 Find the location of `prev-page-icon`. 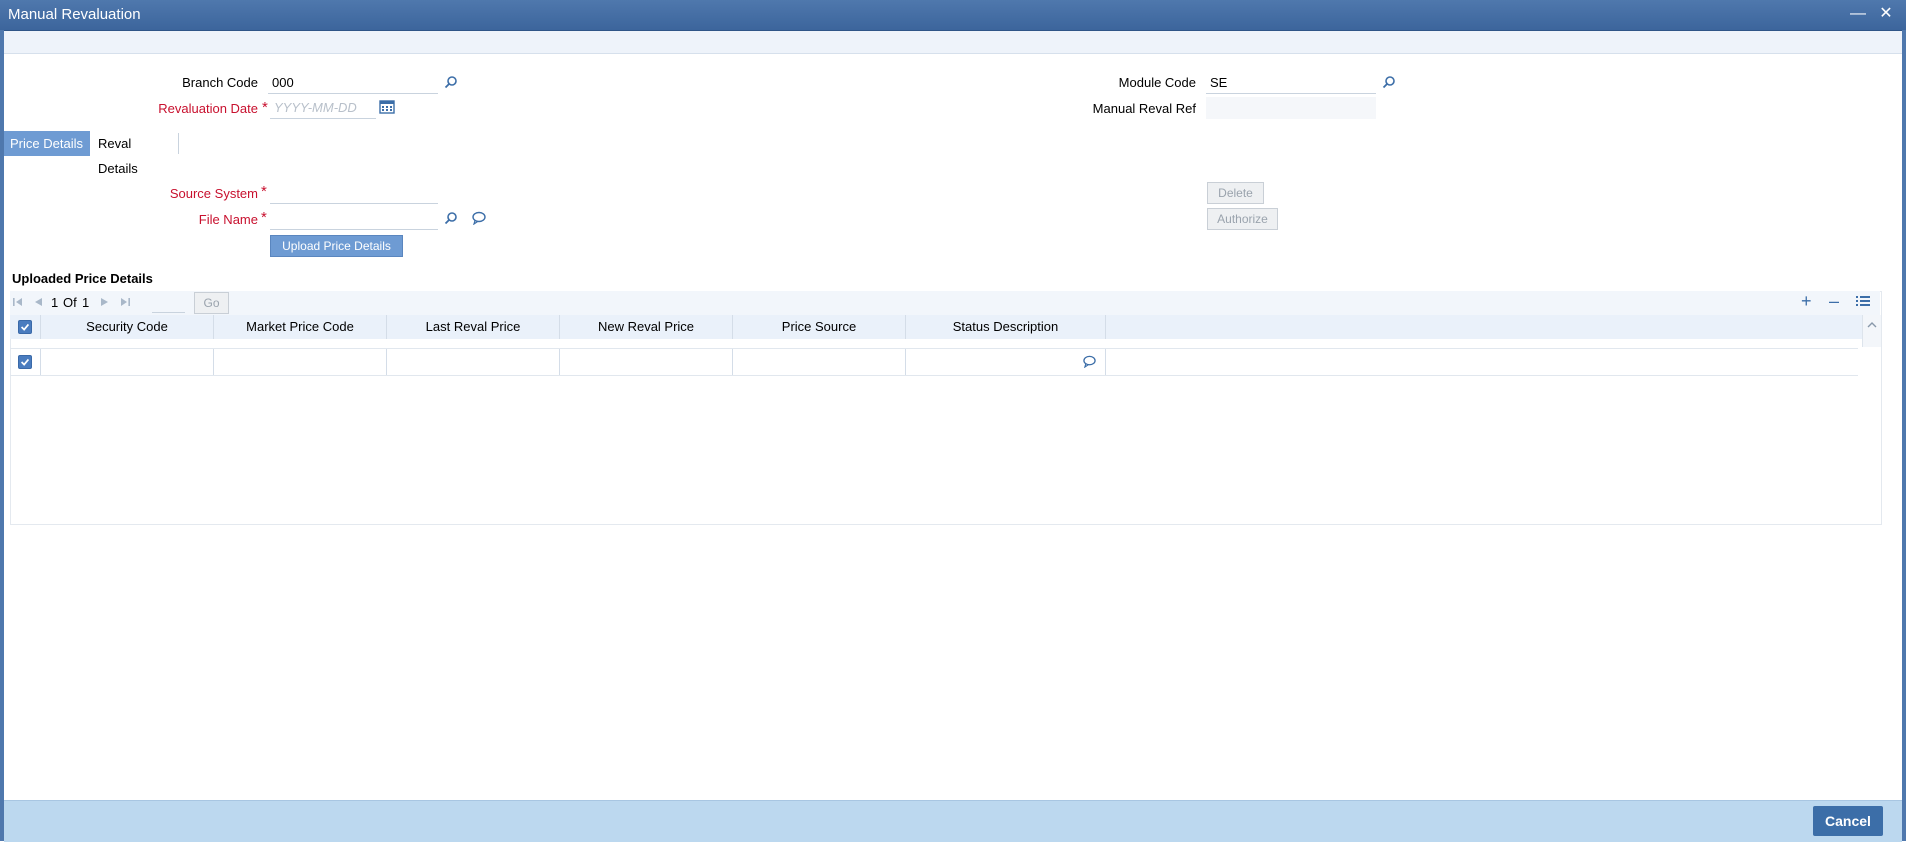

prev-page-icon is located at coordinates (38, 302).